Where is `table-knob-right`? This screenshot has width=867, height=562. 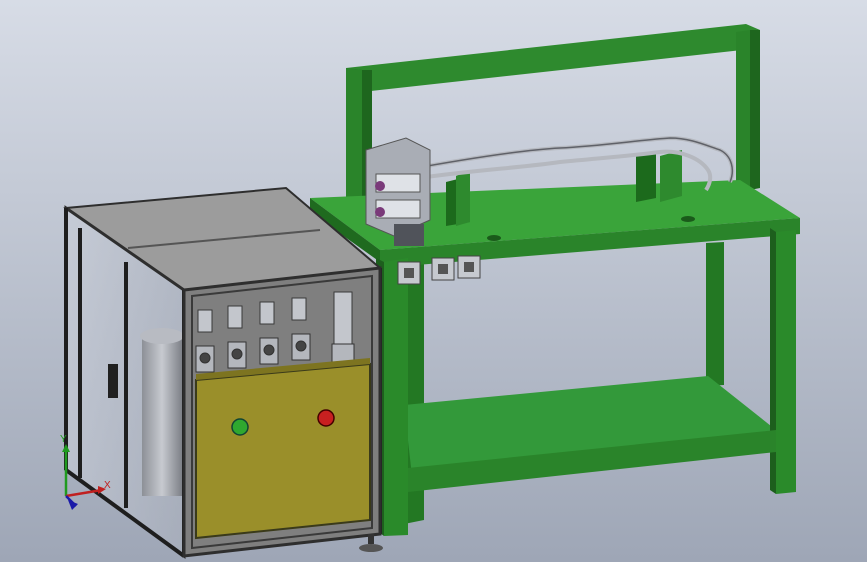 table-knob-right is located at coordinates (688, 219).